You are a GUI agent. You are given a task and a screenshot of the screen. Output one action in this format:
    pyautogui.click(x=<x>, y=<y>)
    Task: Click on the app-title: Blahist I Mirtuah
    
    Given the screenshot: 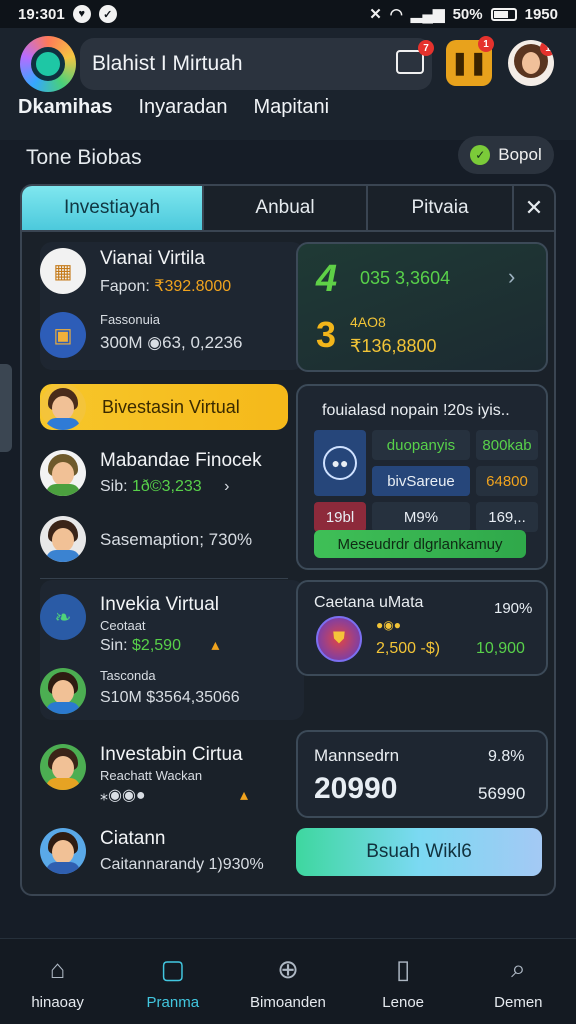 What is the action you would take?
    pyautogui.click(x=167, y=63)
    